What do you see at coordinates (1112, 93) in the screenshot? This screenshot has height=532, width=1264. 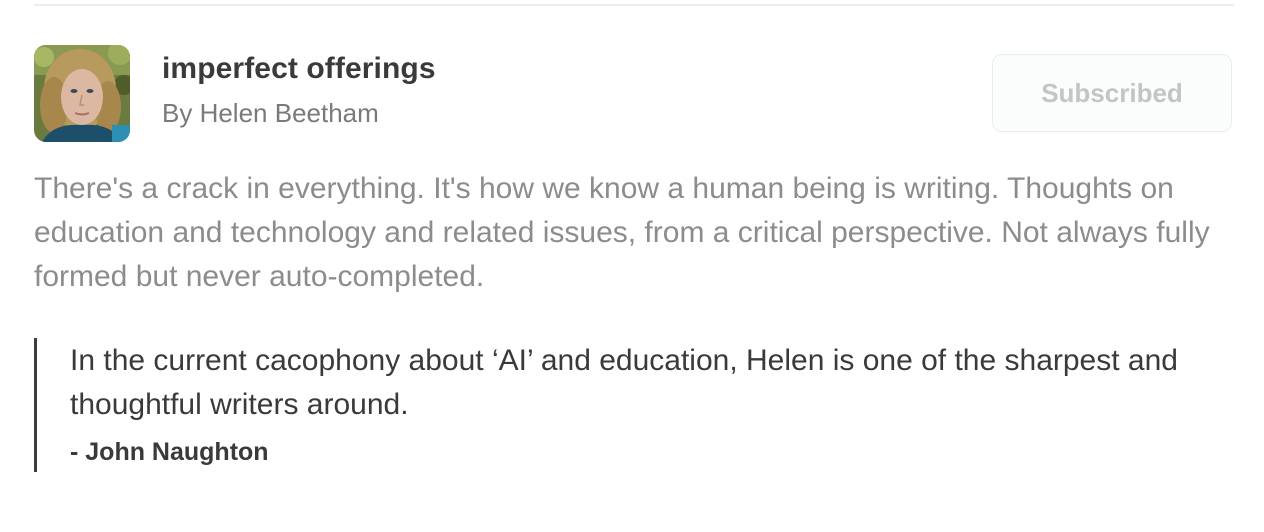 I see `subscribed-button: Subscribed` at bounding box center [1112, 93].